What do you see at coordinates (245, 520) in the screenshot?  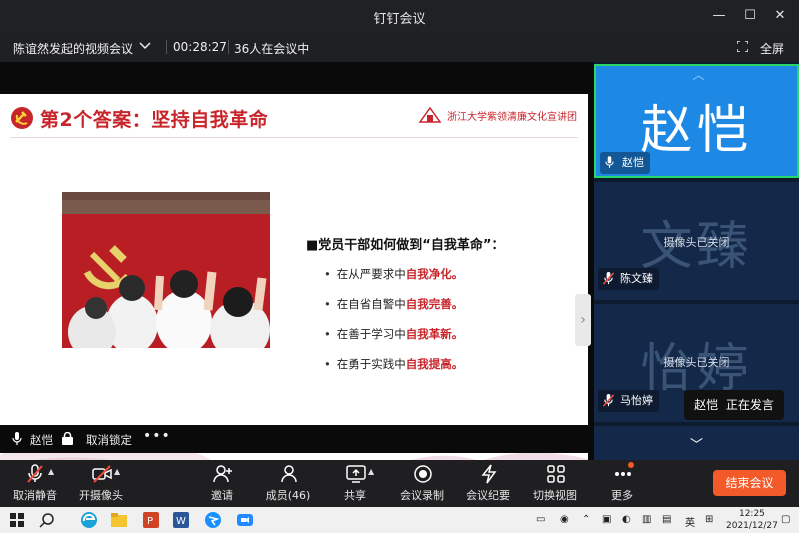 I see `dingtalk-meeting-icon` at bounding box center [245, 520].